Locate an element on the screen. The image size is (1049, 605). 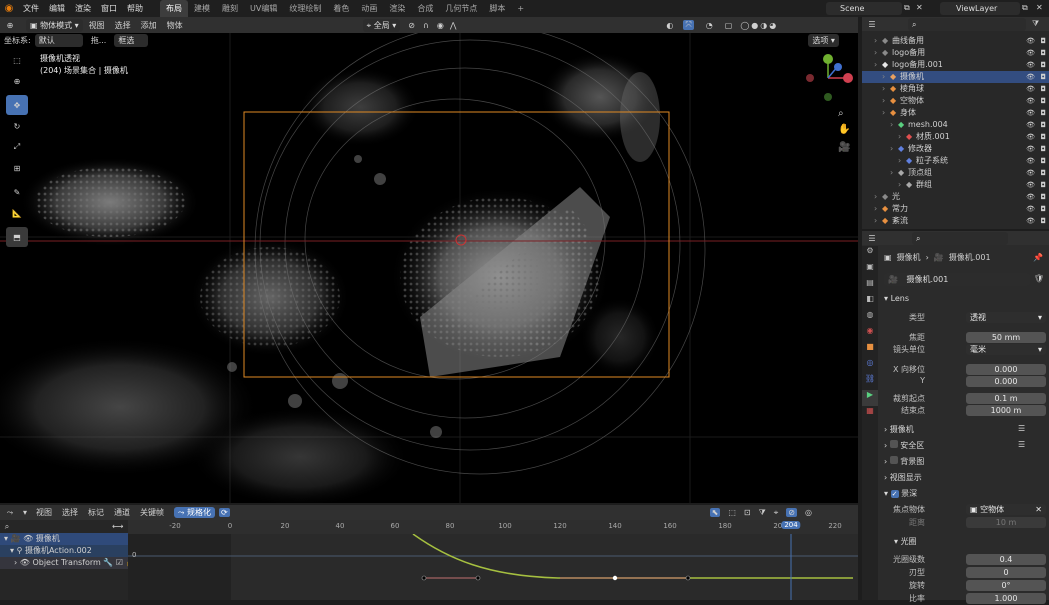
tool-tab-icon: ⚙ is located at coordinates (870, 254).